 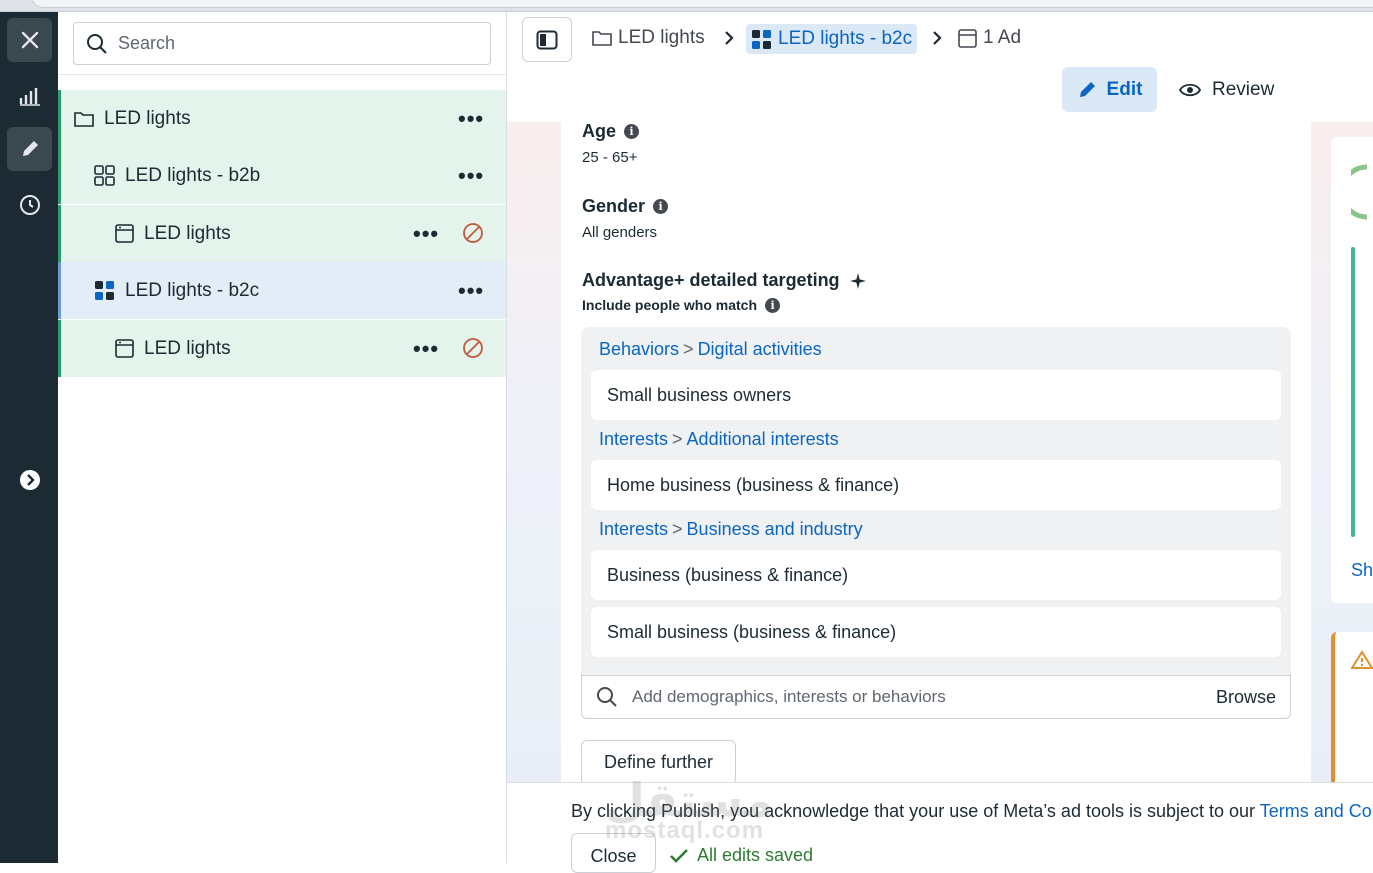 I want to click on reporting-button, so click(x=29, y=96).